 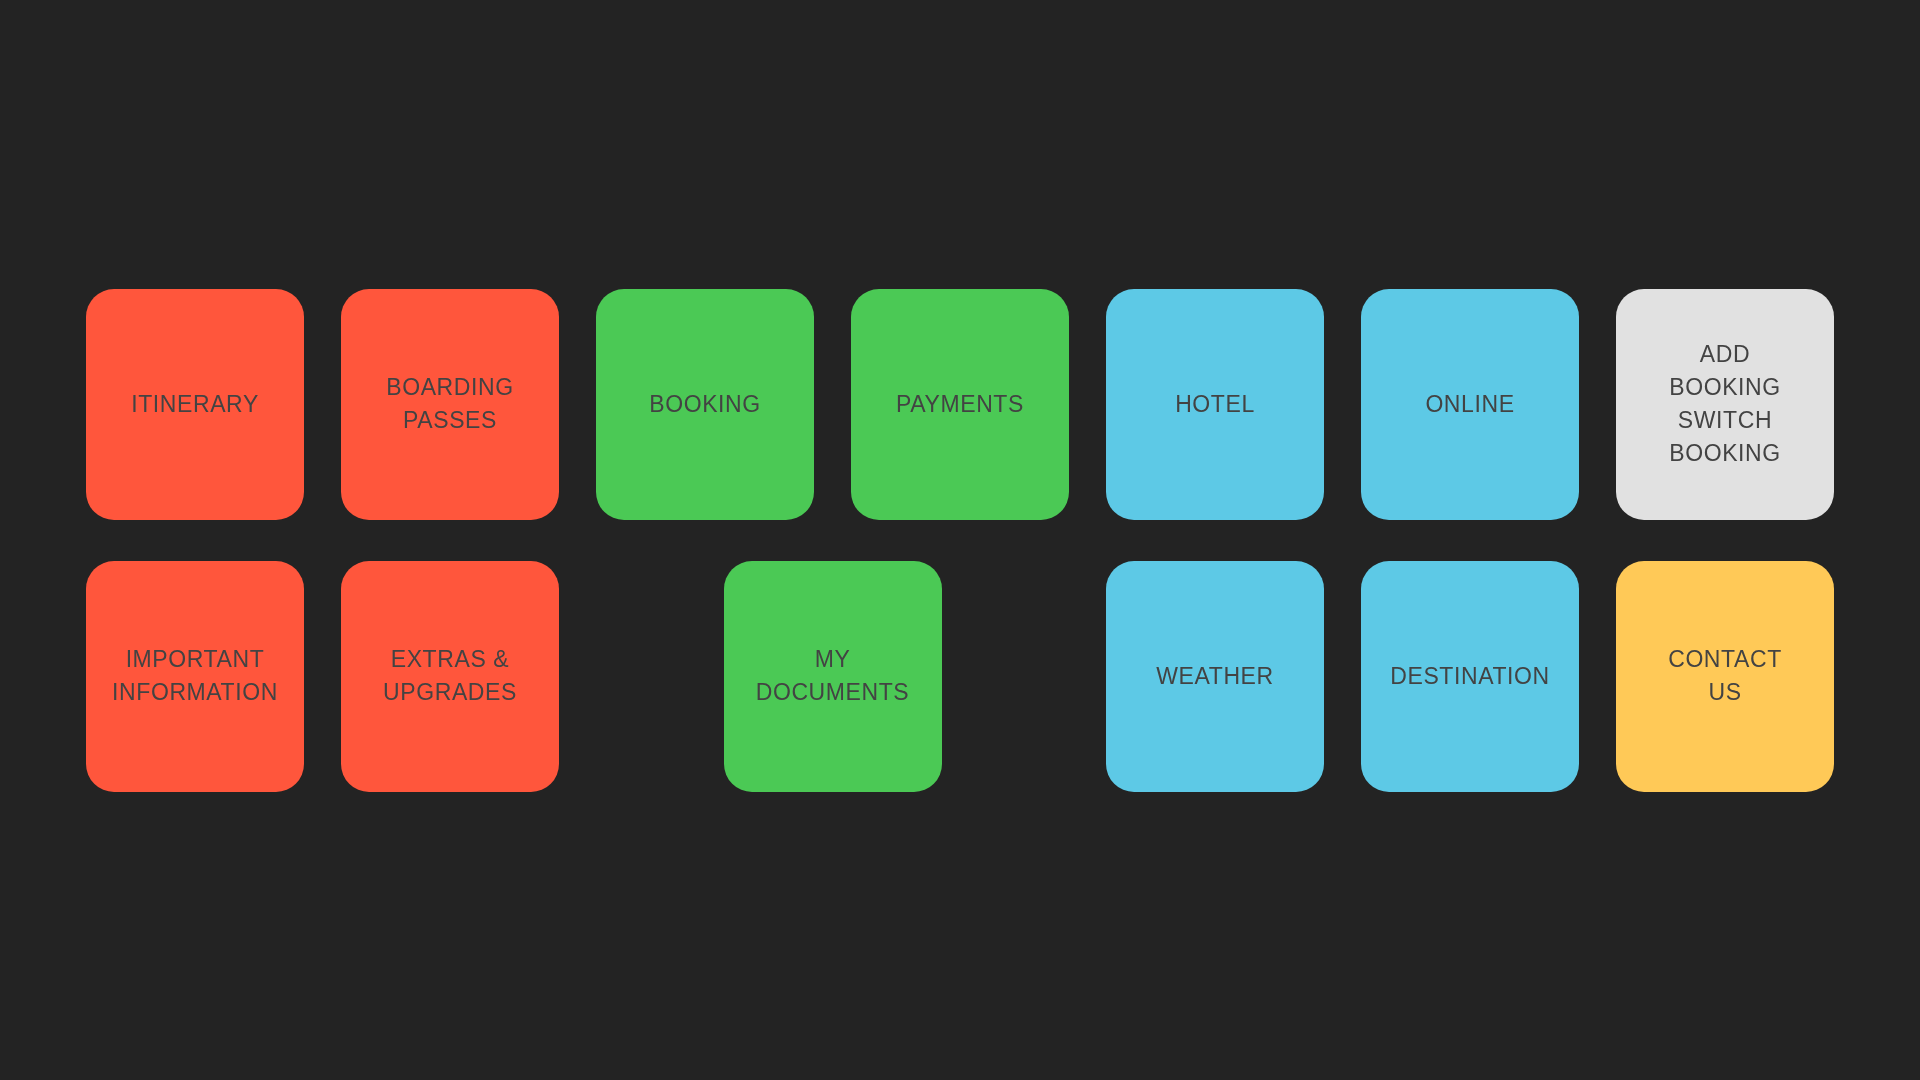 I want to click on menu-tile: BOARDING PASSES, so click(x=450, y=404).